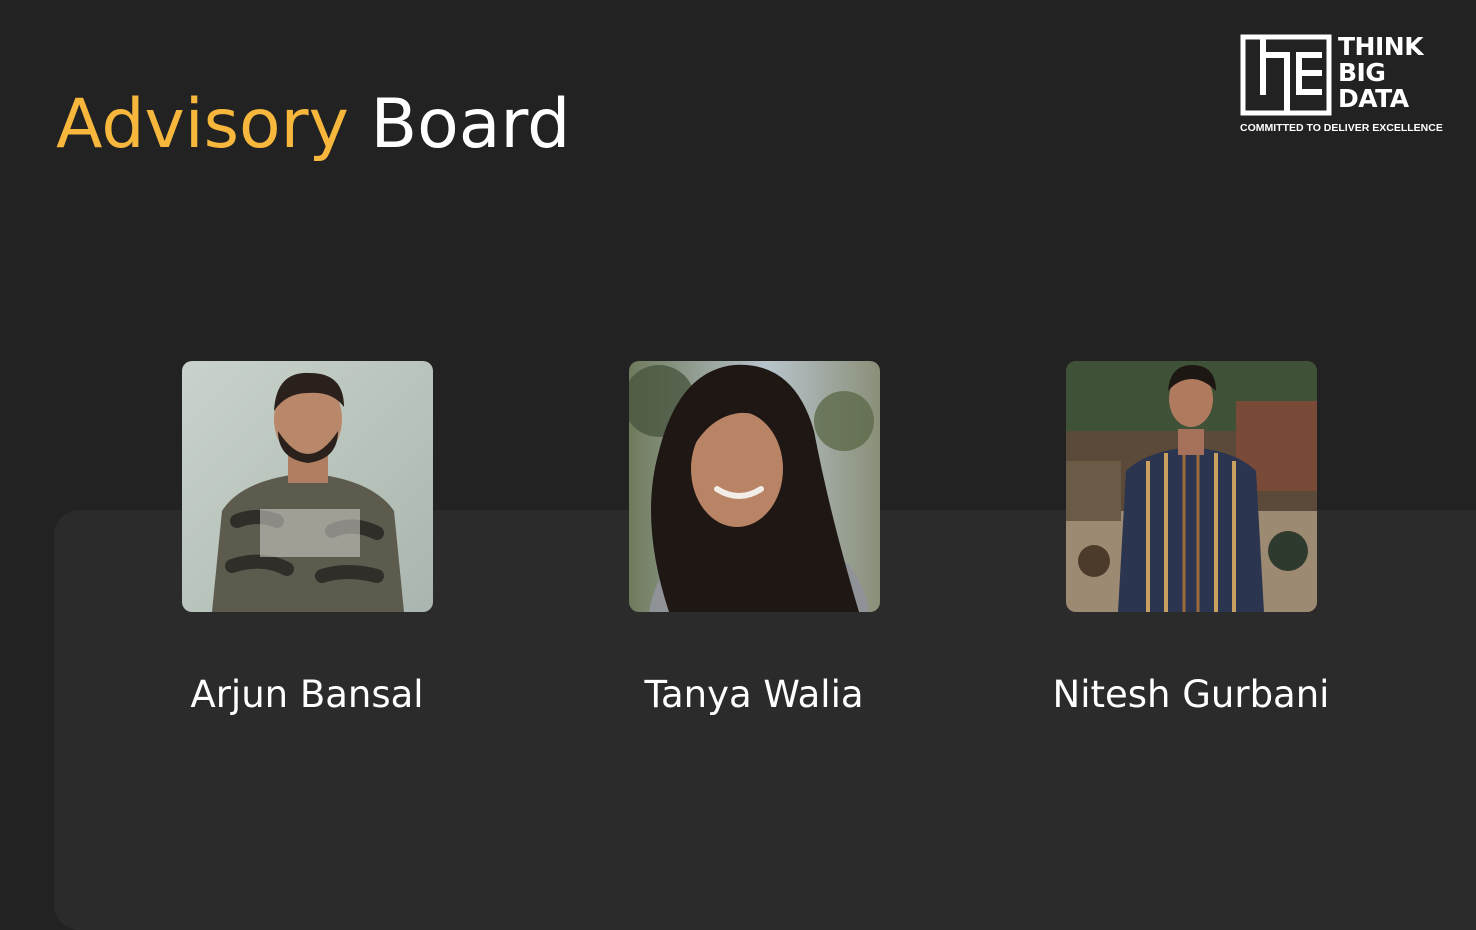 The height and width of the screenshot is (930, 1476). Describe the element at coordinates (754, 694) in the screenshot. I see `member-name: Tanya Walia` at that location.